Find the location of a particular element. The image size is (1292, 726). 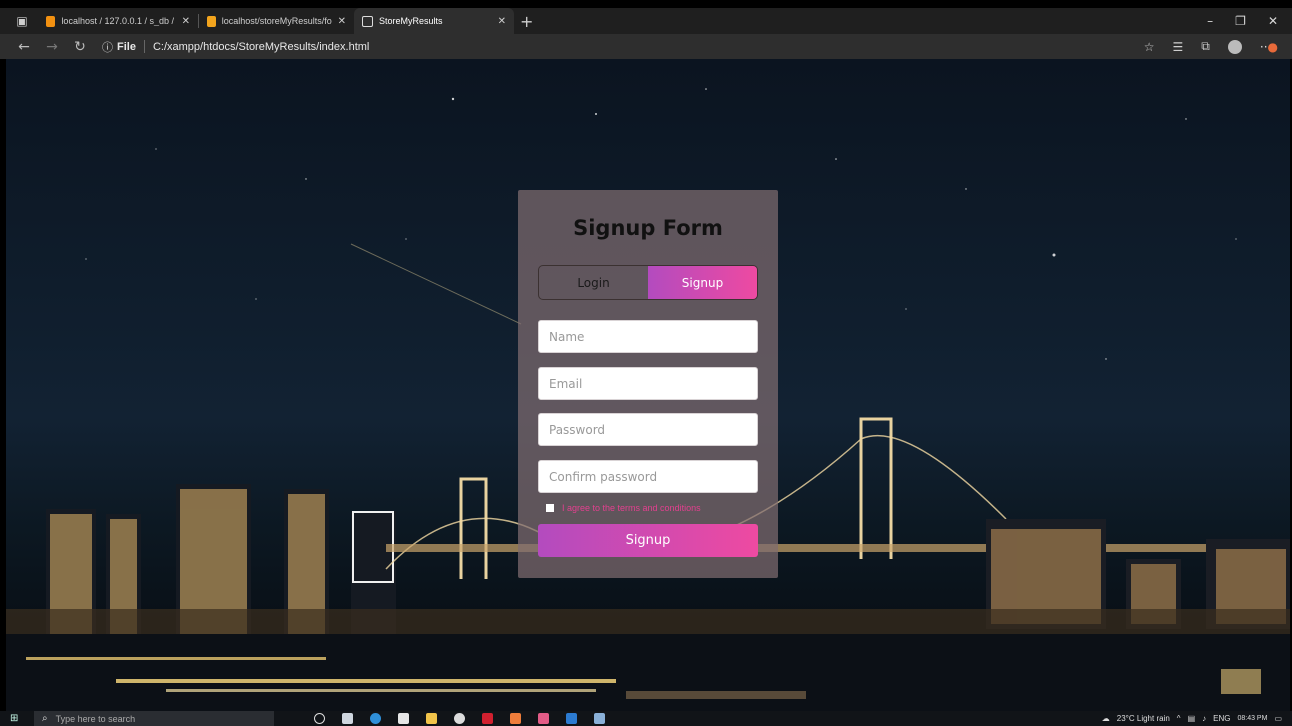

clock: 08:43 PM is located at coordinates (1252, 719).